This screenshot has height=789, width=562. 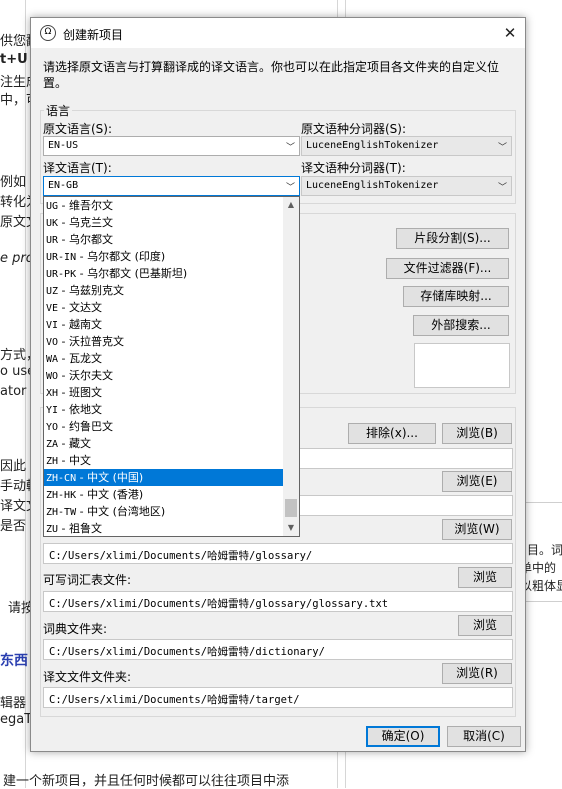 What do you see at coordinates (485, 577) in the screenshot?
I see `browse-writable-glossary-button: 浏览` at bounding box center [485, 577].